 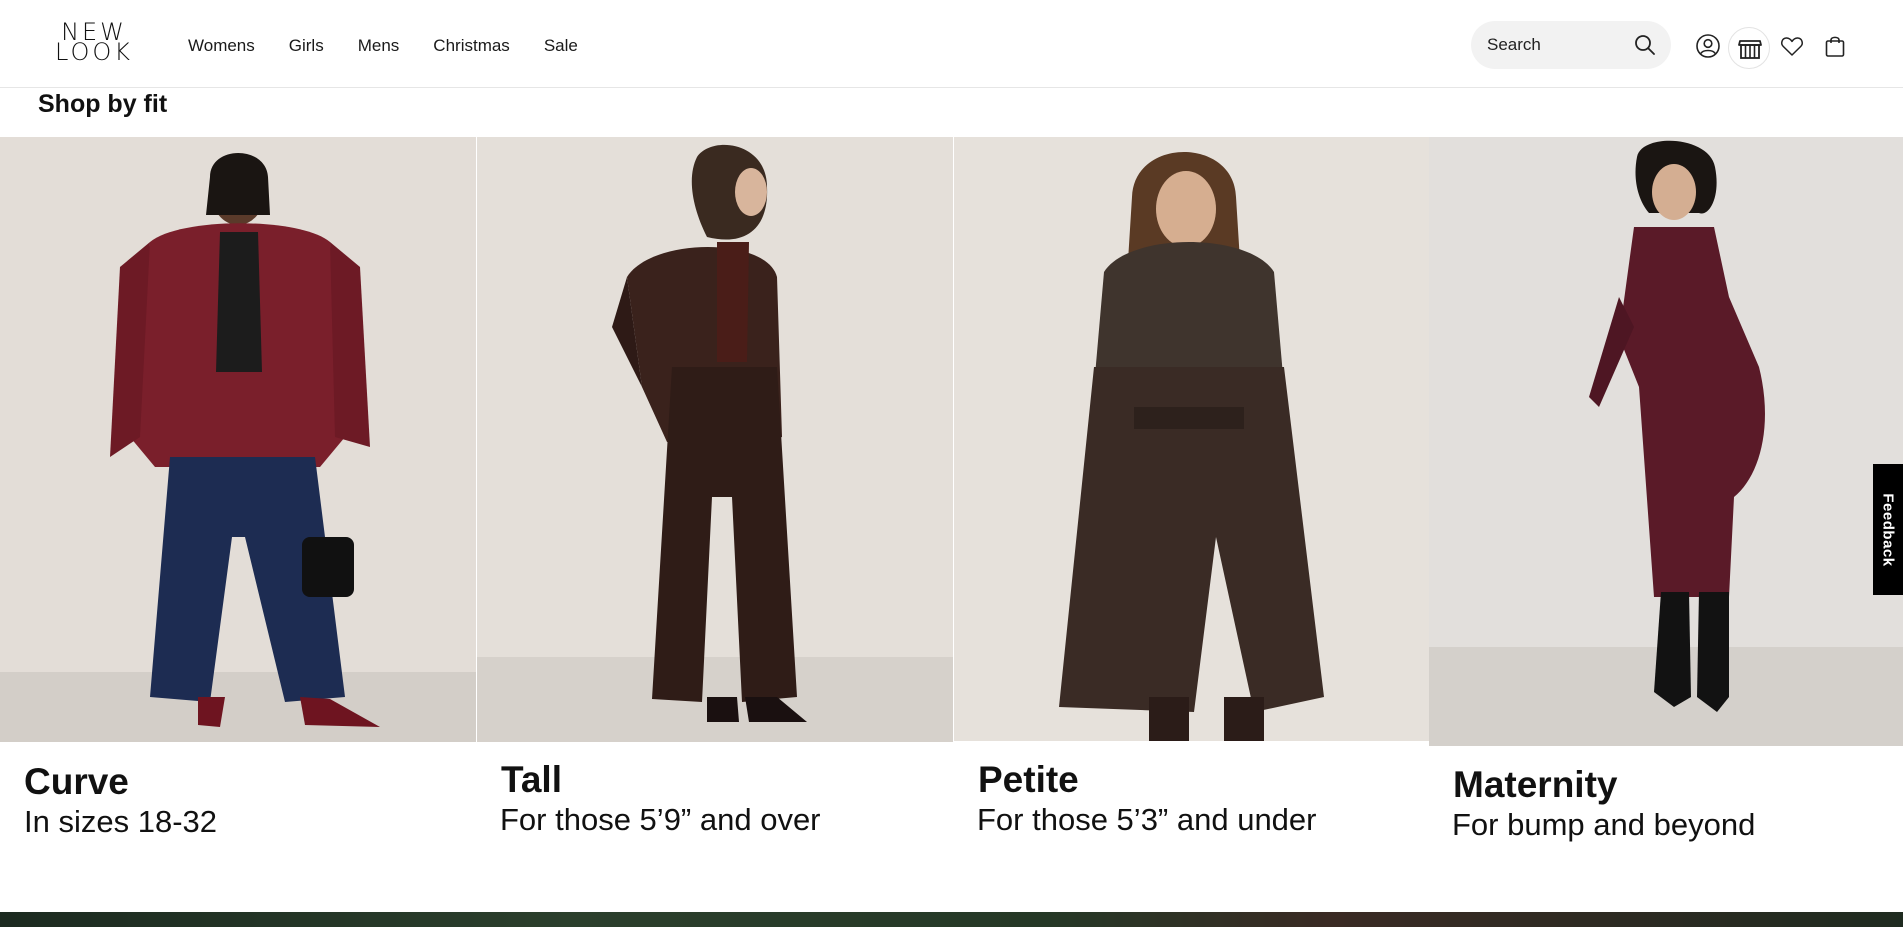 I want to click on search-input, so click(x=1557, y=45).